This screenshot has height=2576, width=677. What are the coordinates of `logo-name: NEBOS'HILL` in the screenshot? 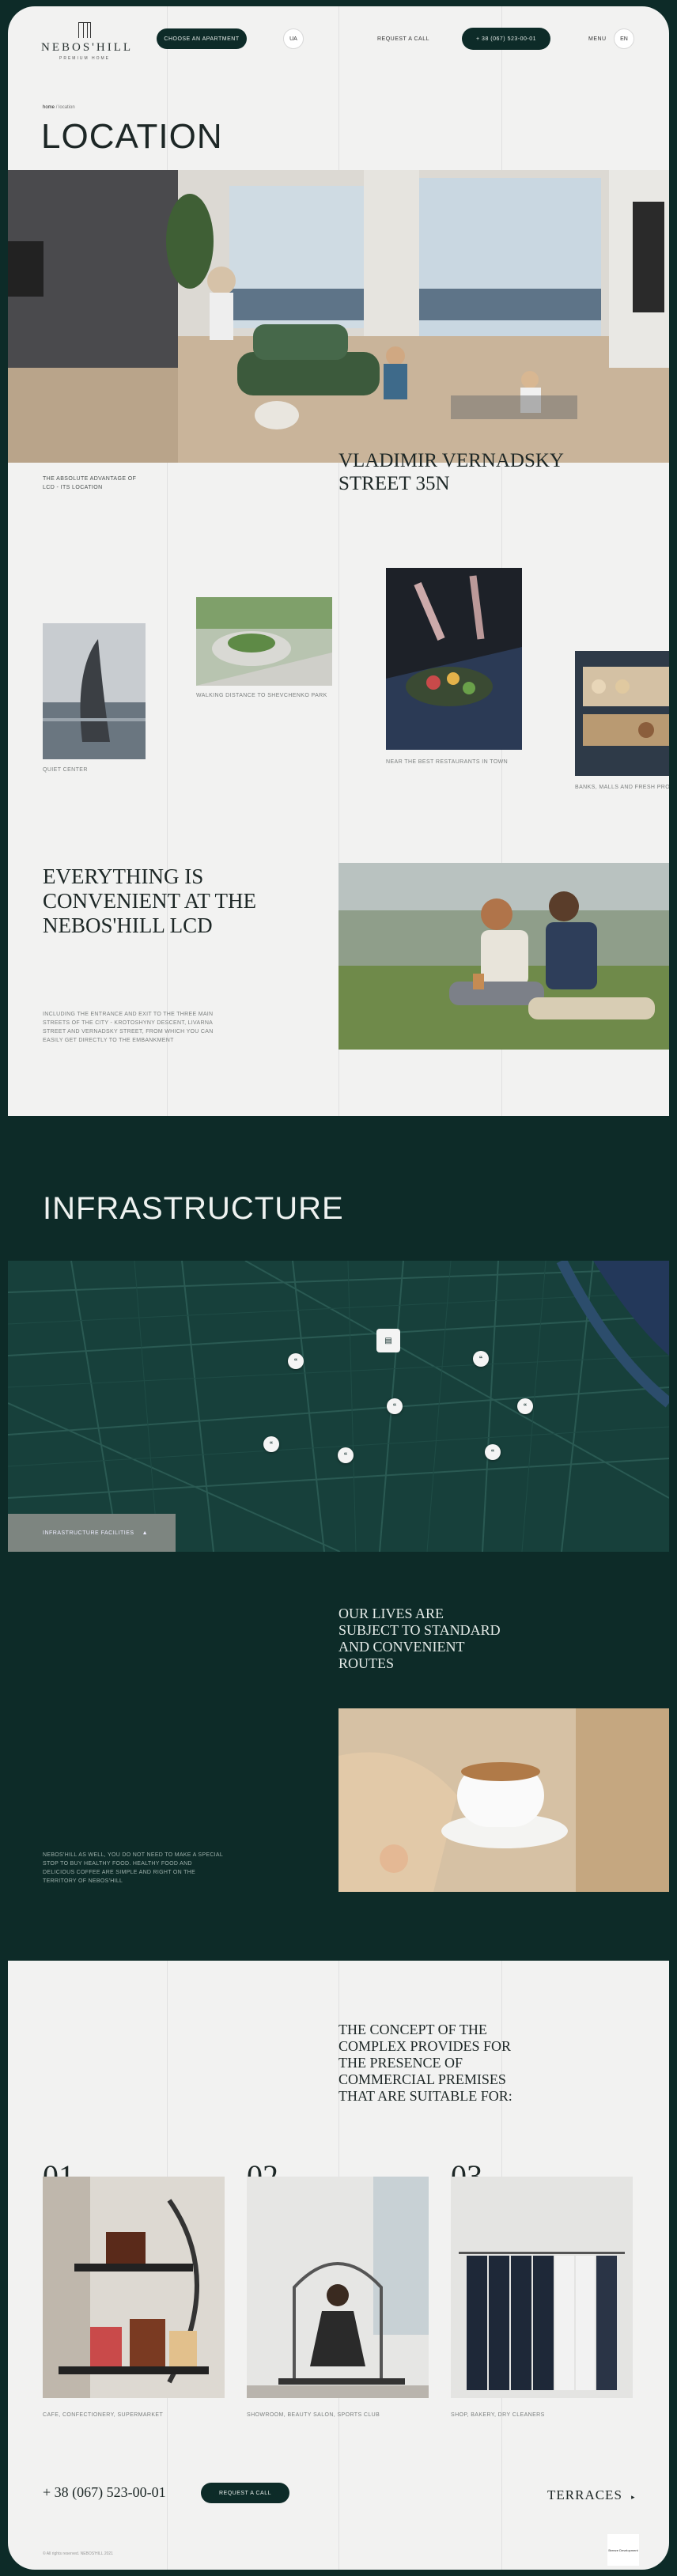 It's located at (88, 48).